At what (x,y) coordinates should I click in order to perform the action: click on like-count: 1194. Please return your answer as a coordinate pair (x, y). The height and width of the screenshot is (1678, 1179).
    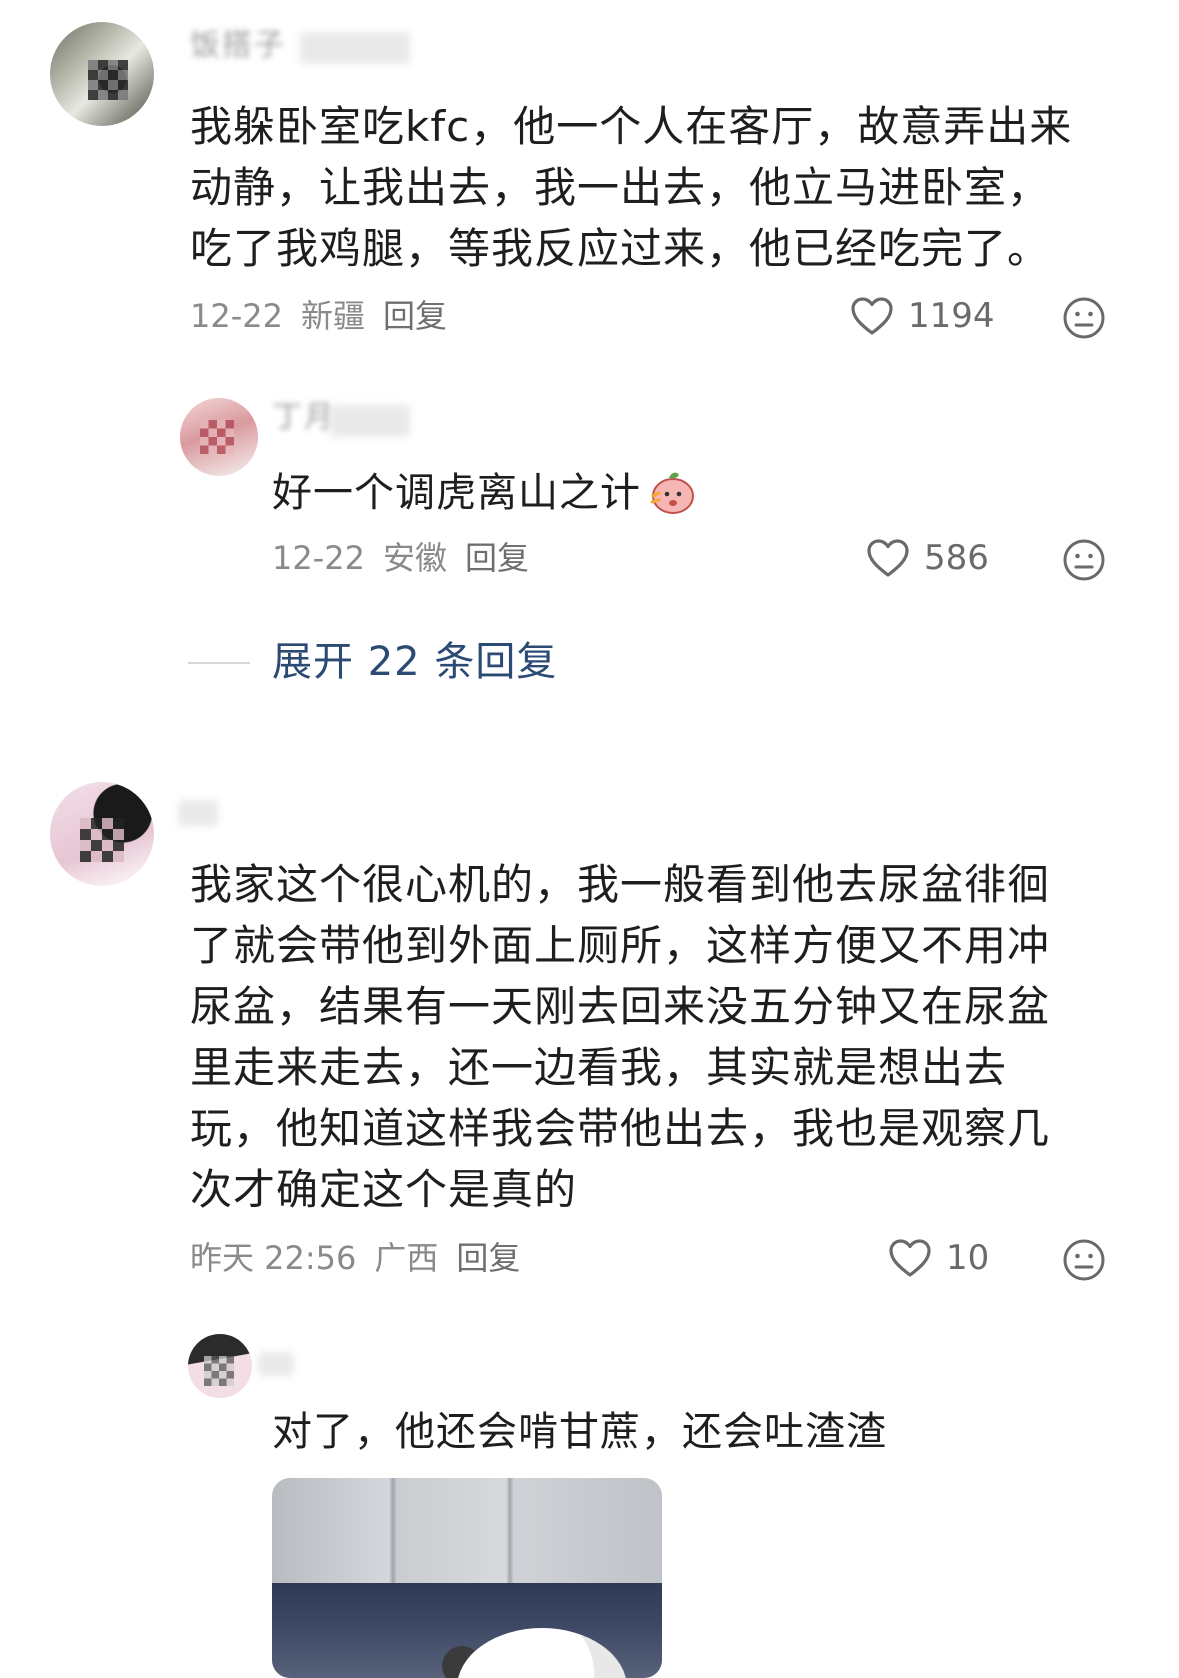
    Looking at the image, I should click on (951, 316).